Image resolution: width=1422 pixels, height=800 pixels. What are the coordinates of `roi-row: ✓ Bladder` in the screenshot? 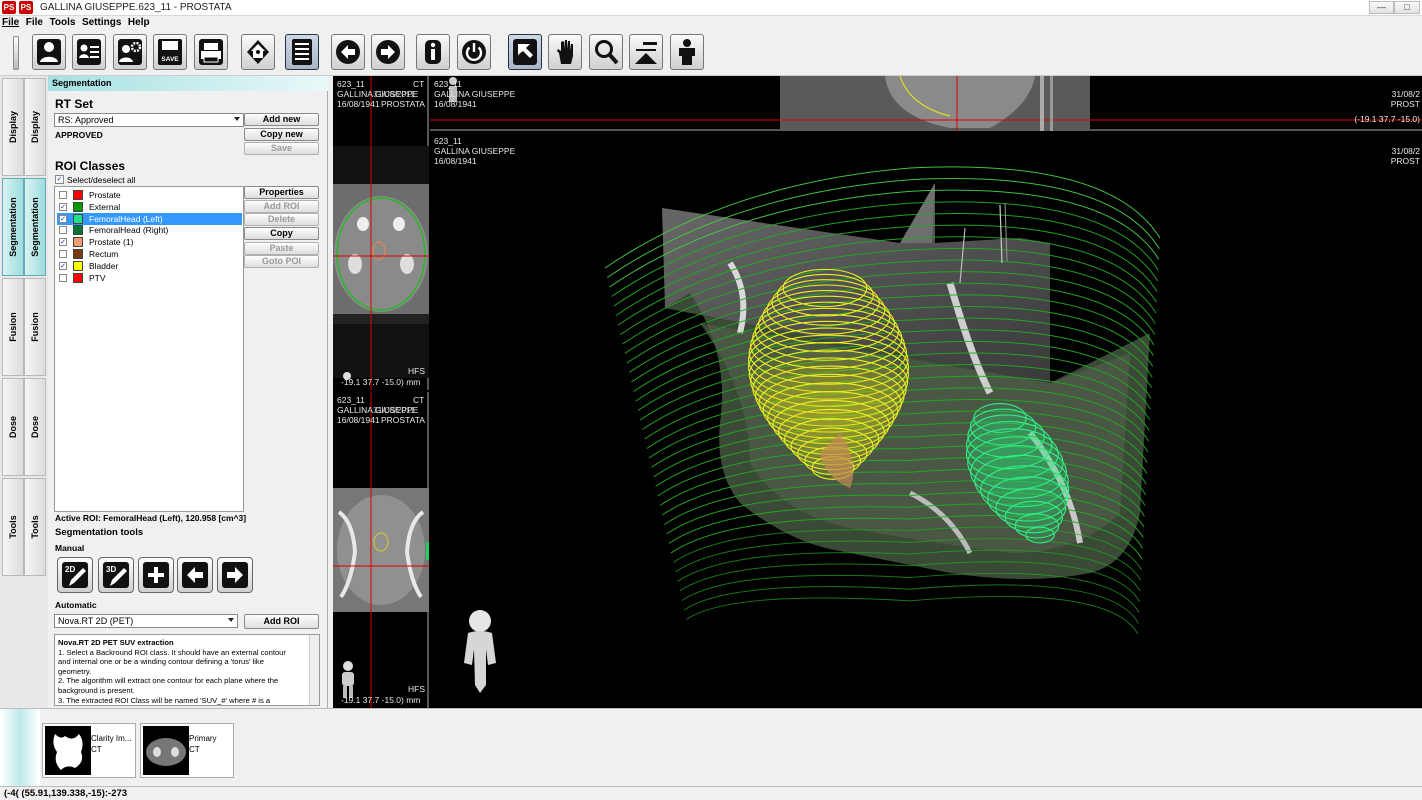 It's located at (149, 266).